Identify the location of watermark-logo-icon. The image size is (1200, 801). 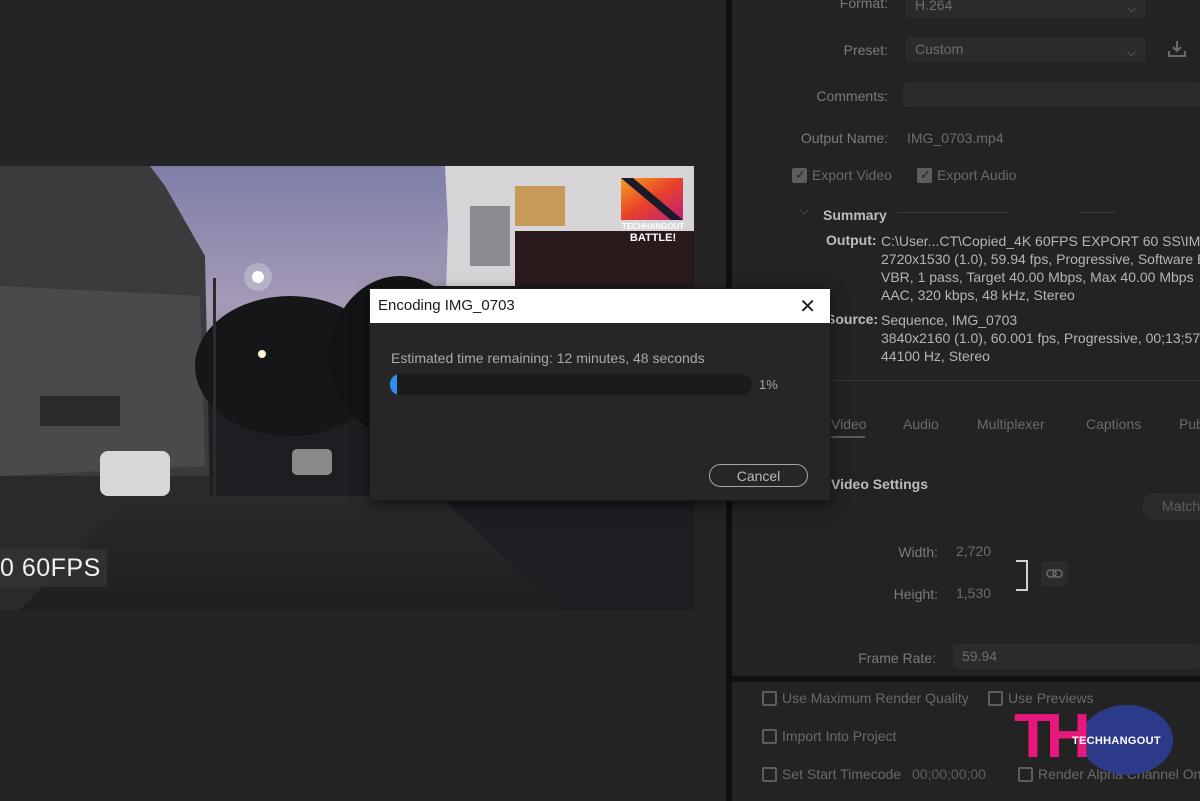
(652, 199).